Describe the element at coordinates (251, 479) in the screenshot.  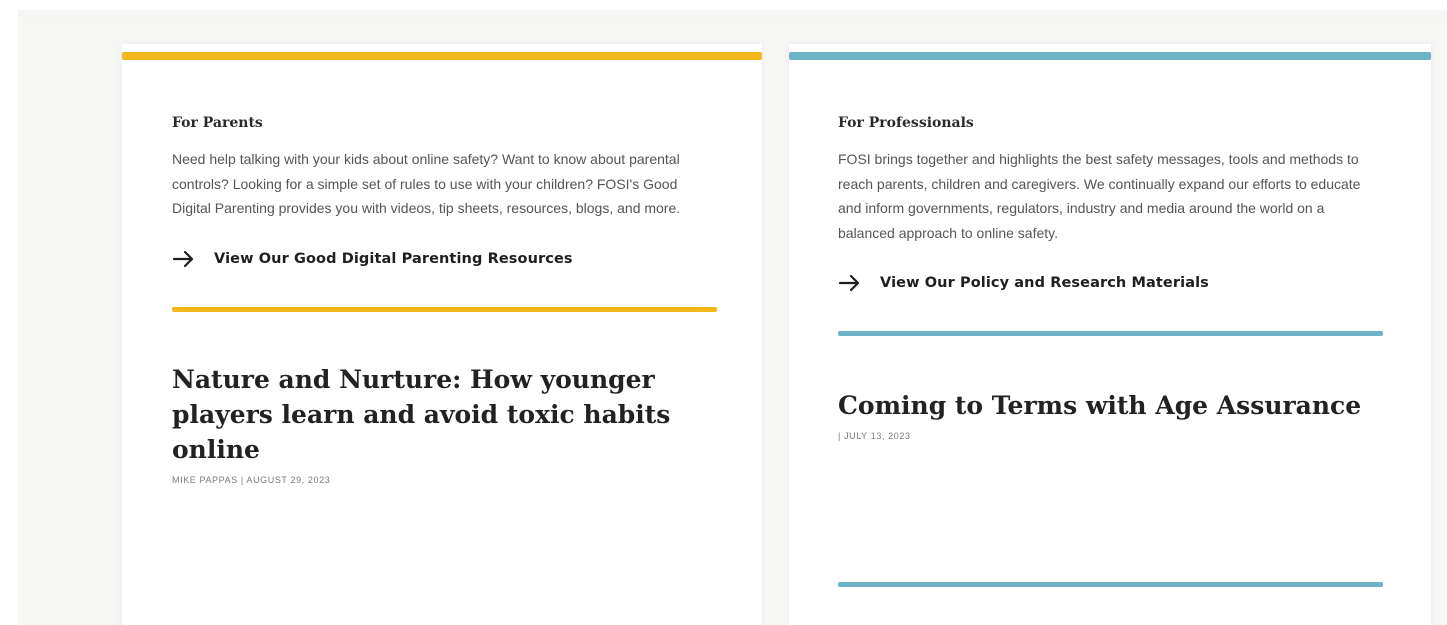
I see `article-byline: MIKE PAPPAS | AUGUST 29, 2023` at that location.